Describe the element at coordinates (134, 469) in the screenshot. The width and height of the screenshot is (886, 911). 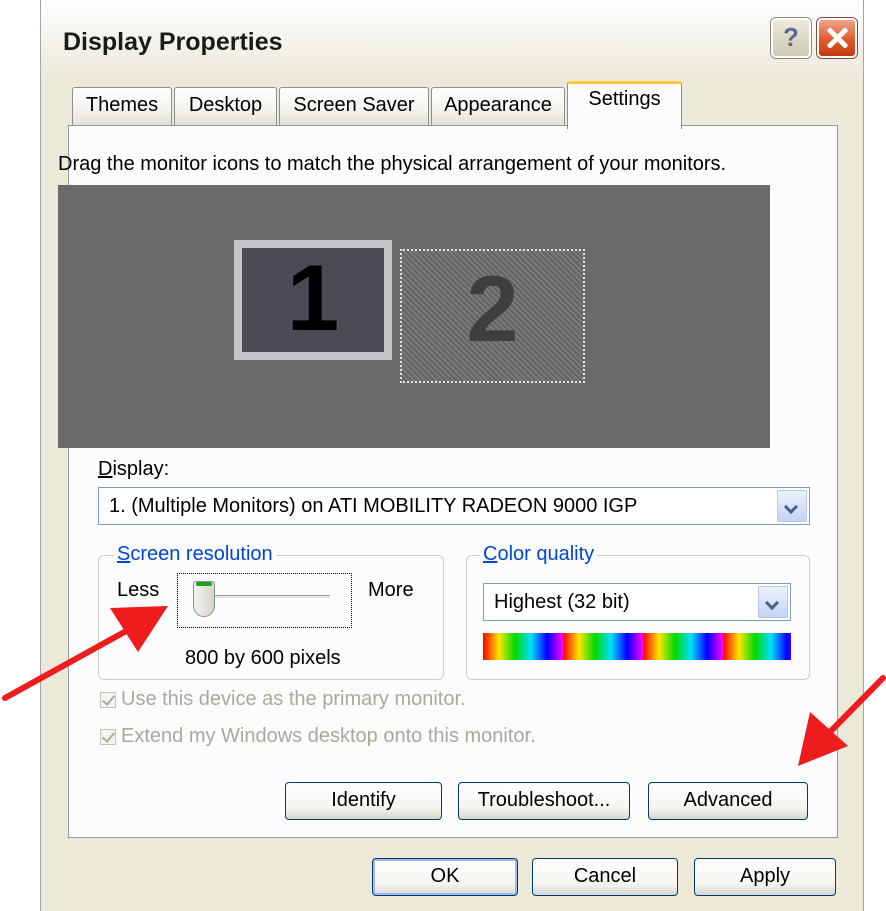
I see `display-label: Display:` at that location.